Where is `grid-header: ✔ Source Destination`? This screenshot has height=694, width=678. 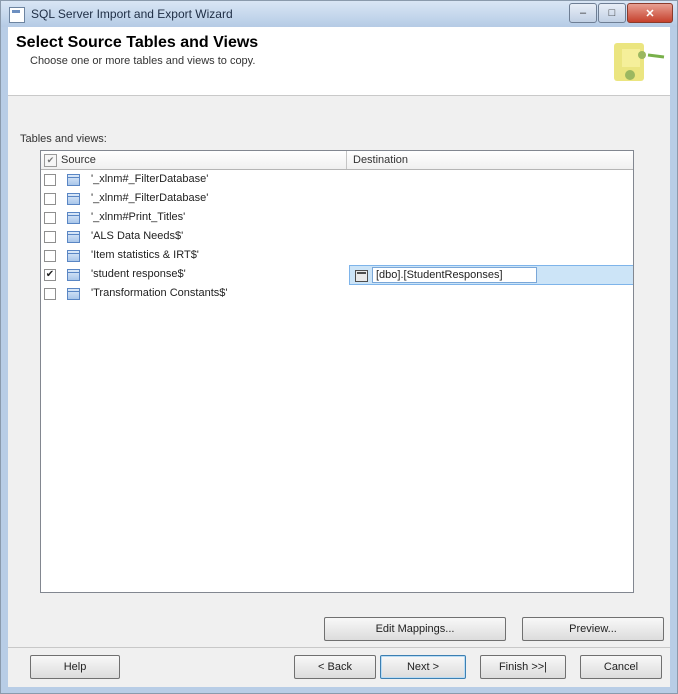 grid-header: ✔ Source Destination is located at coordinates (337, 160).